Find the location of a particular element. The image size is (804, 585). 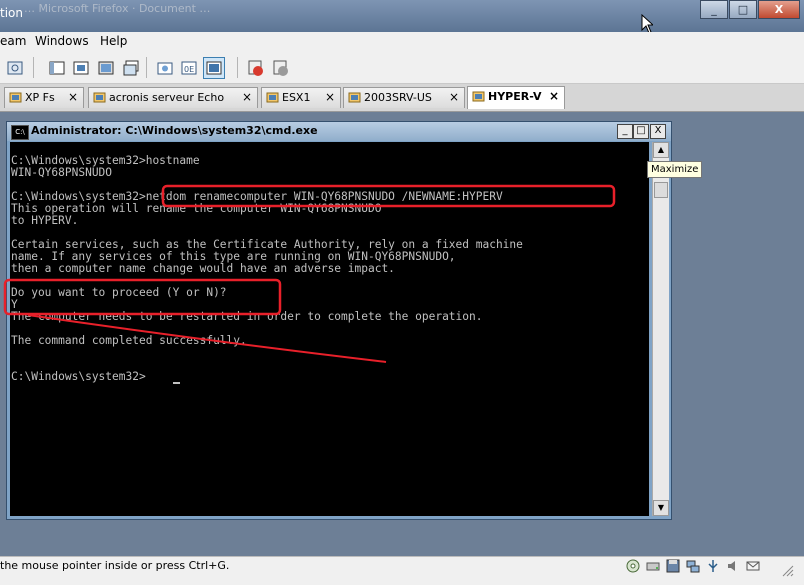

scroll-up-icon: ▲ is located at coordinates (661, 150).